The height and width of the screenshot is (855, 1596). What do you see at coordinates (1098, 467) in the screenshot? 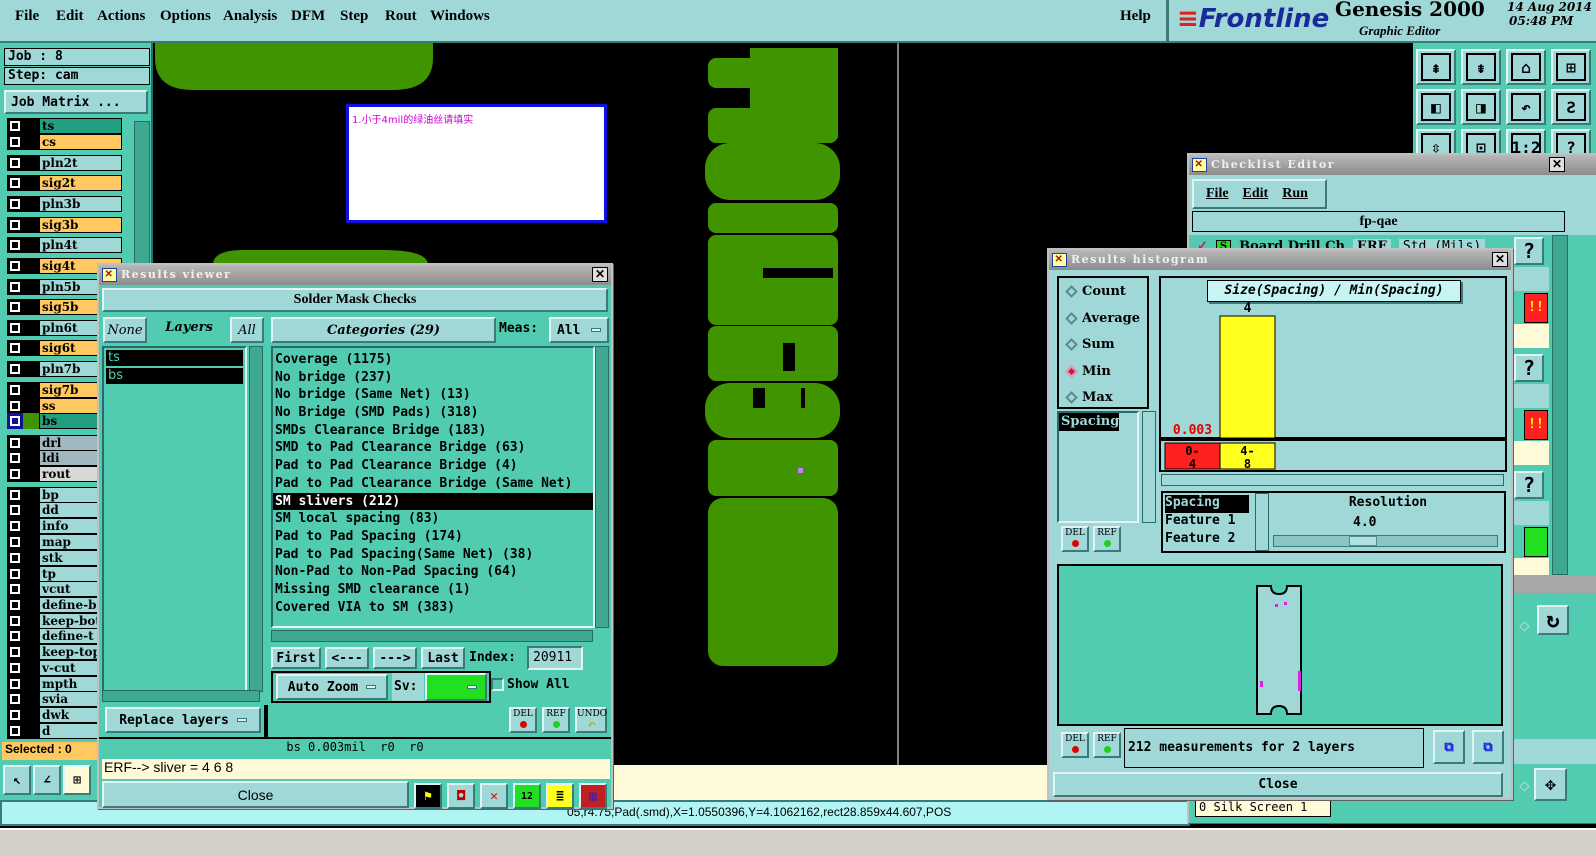
I see `measure-list: Spacing` at bounding box center [1098, 467].